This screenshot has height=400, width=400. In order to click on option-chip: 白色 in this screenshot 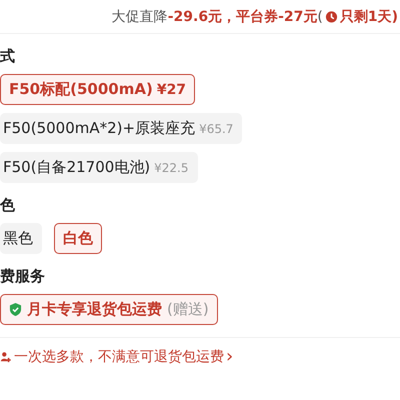, I will do `click(78, 238)`.